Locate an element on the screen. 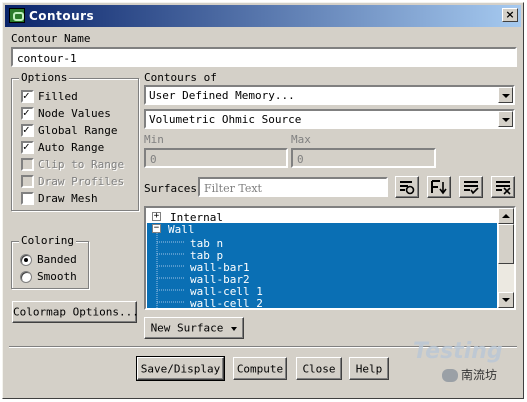 The image size is (527, 402). testing-watermark: Testing is located at coordinates (458, 351).